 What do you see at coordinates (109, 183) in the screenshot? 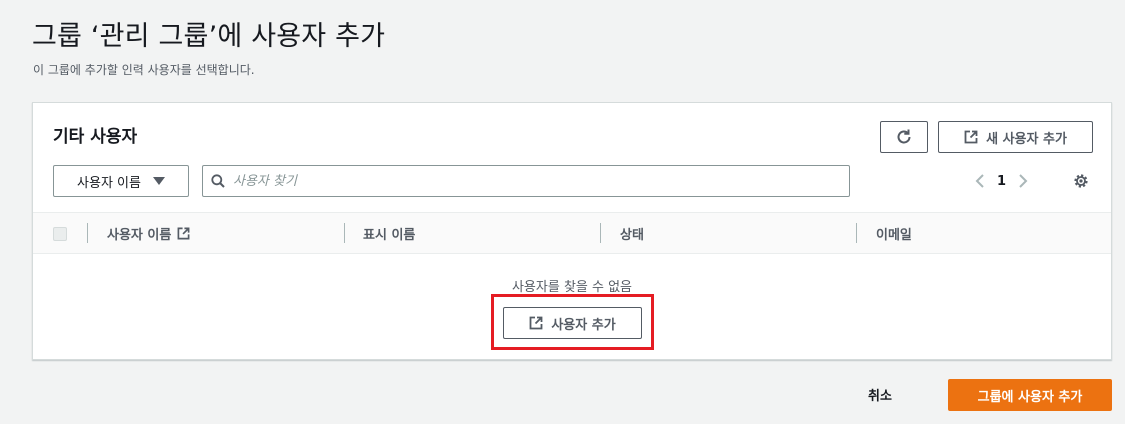
I see `filter-select-value: 사용자 이름` at bounding box center [109, 183].